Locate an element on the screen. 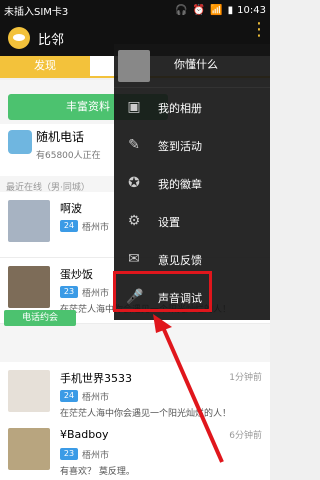 The image size is (320, 480). pencil-icon: ✎ is located at coordinates (134, 145).